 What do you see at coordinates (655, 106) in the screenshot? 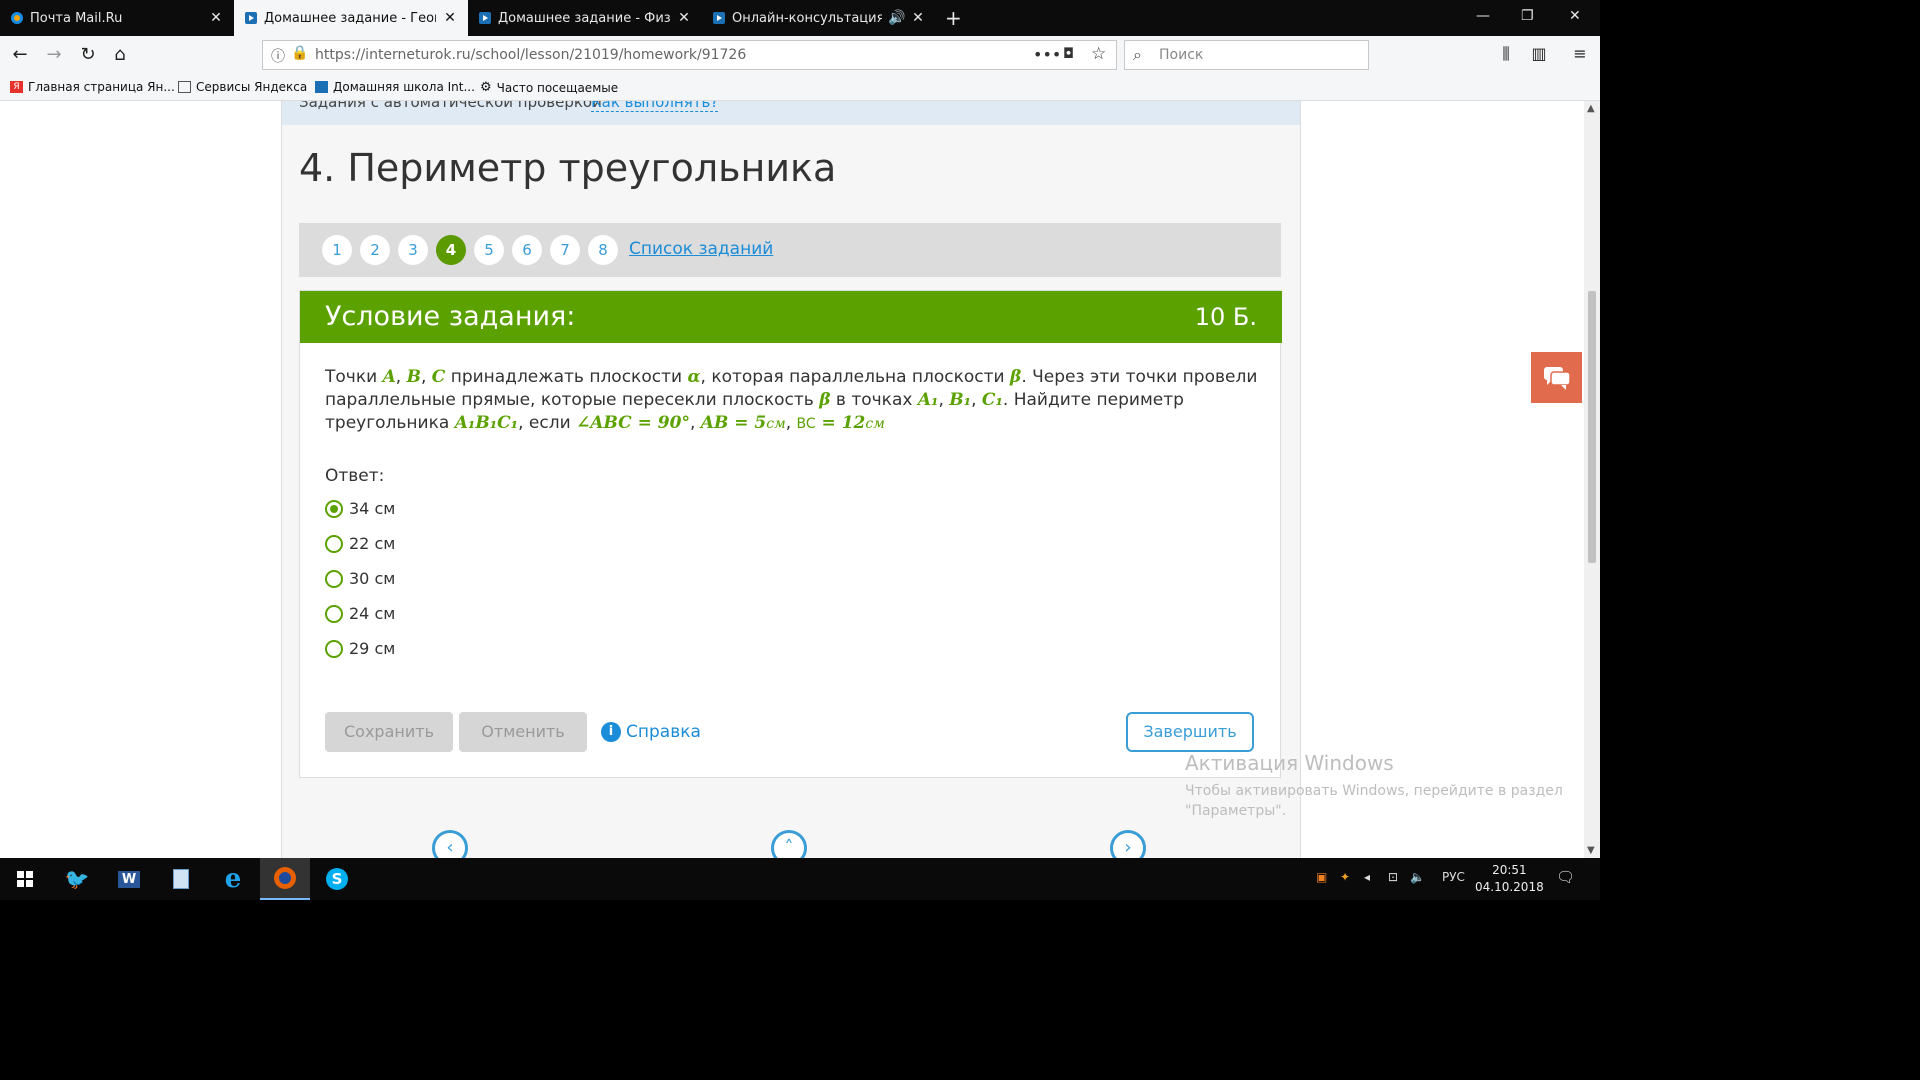
I see `how-to-link: Как выполнять?` at bounding box center [655, 106].